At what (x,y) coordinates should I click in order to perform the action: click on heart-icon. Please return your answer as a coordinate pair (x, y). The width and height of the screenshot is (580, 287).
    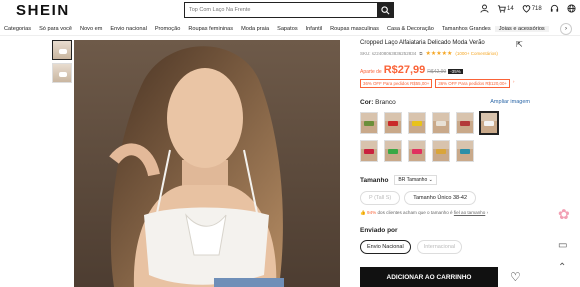
    Looking at the image, I should click on (526, 9).